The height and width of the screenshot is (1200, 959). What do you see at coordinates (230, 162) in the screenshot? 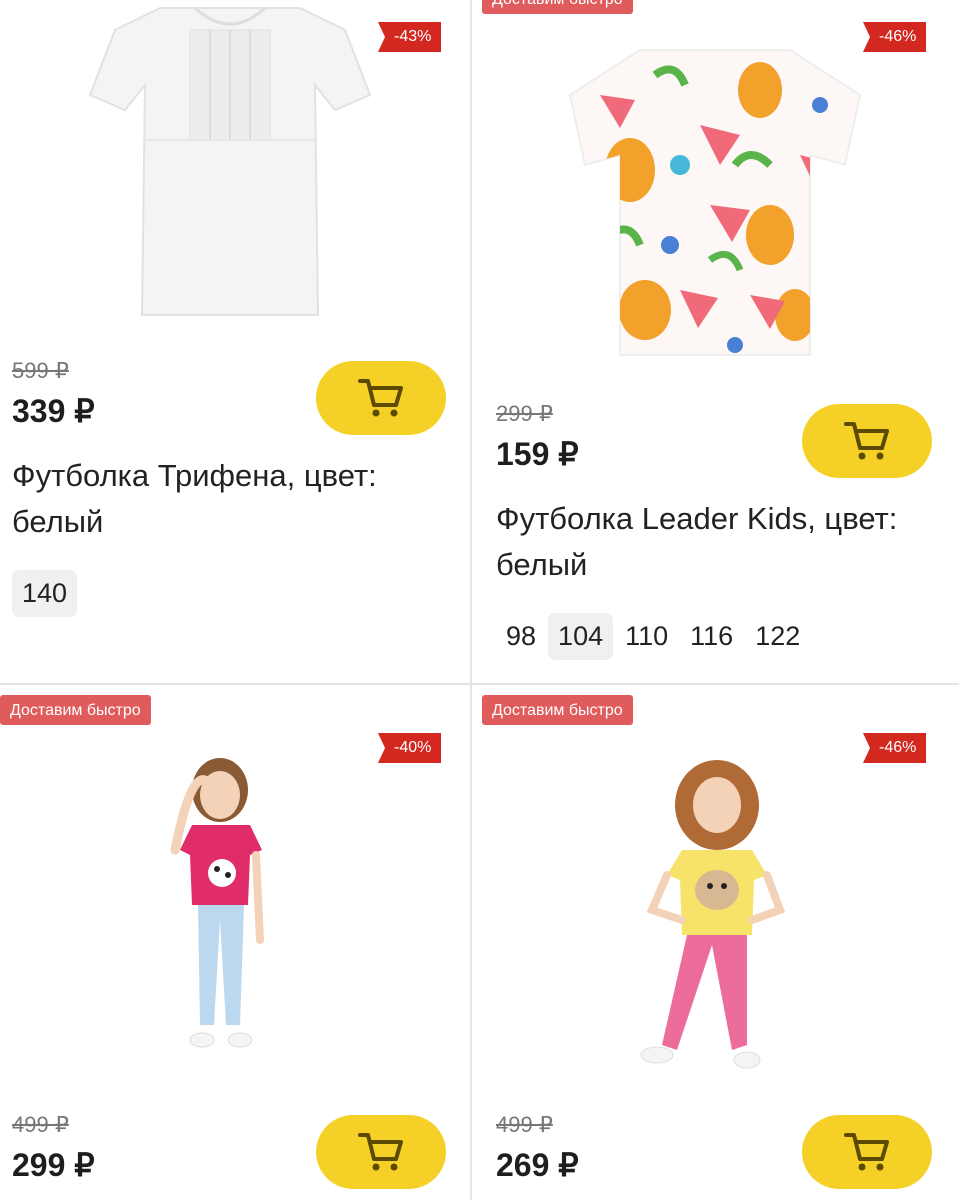
I see `product-image-white-blouse` at bounding box center [230, 162].